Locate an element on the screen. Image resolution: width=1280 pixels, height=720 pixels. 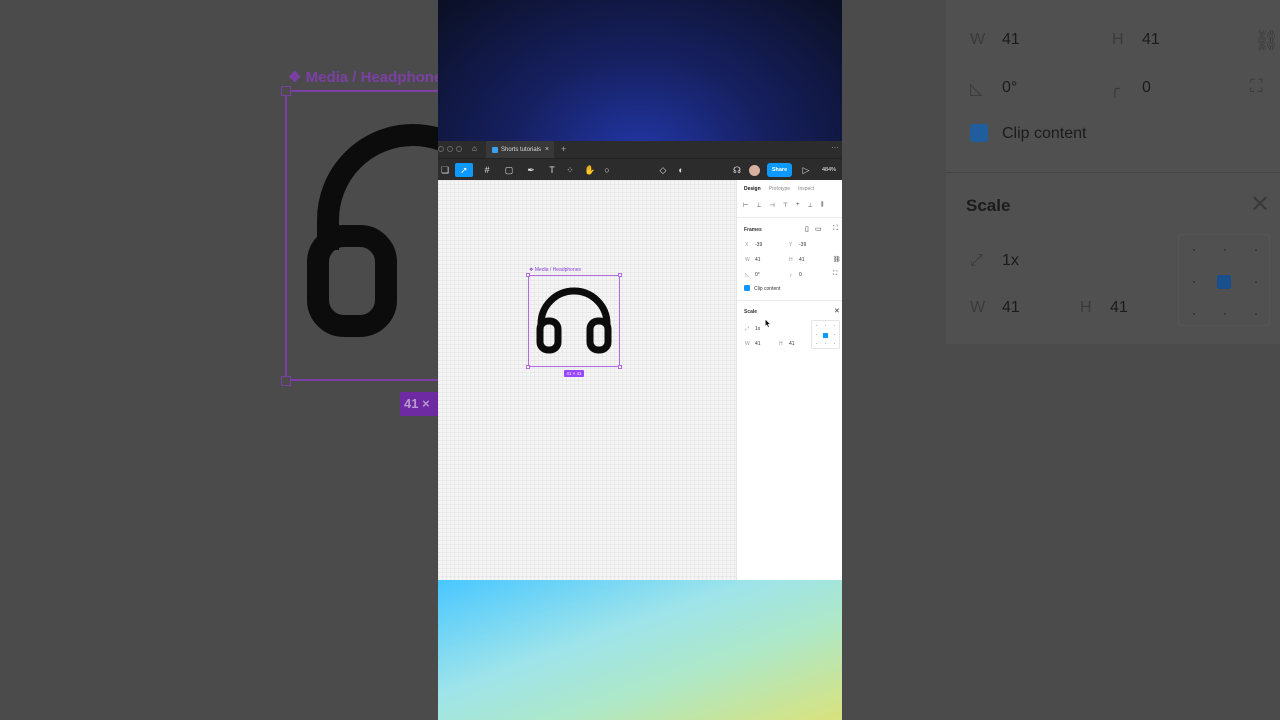
bg-scale-title: Scale is located at coordinates (988, 205).